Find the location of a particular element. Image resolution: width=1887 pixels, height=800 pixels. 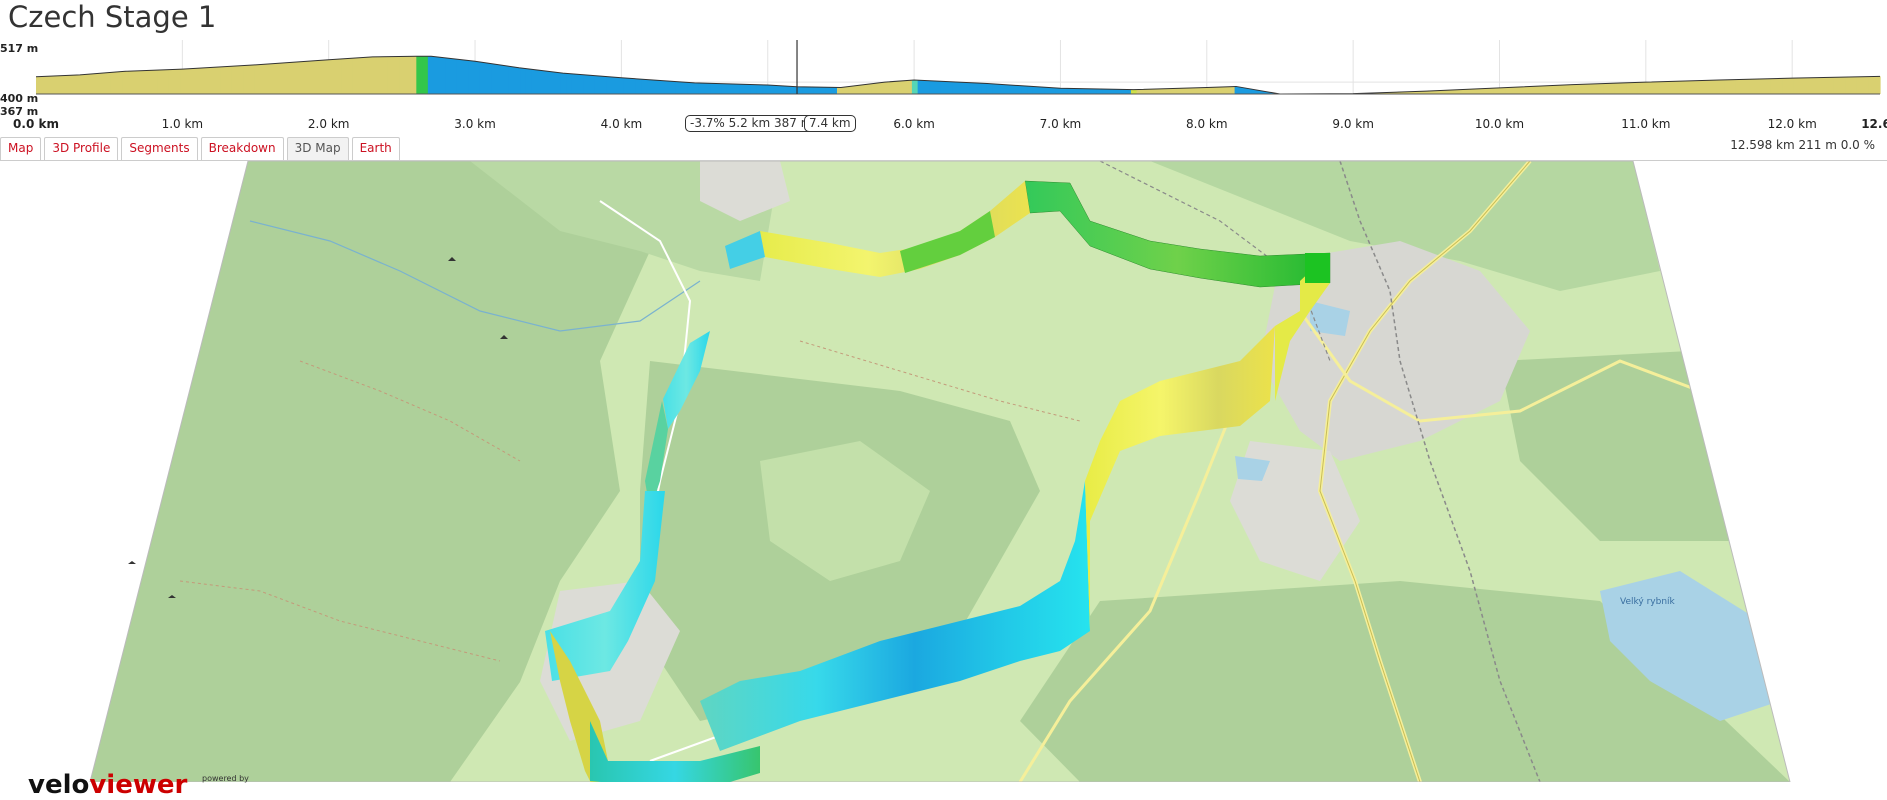

tab-3d-map: 3D Map is located at coordinates (318, 148).